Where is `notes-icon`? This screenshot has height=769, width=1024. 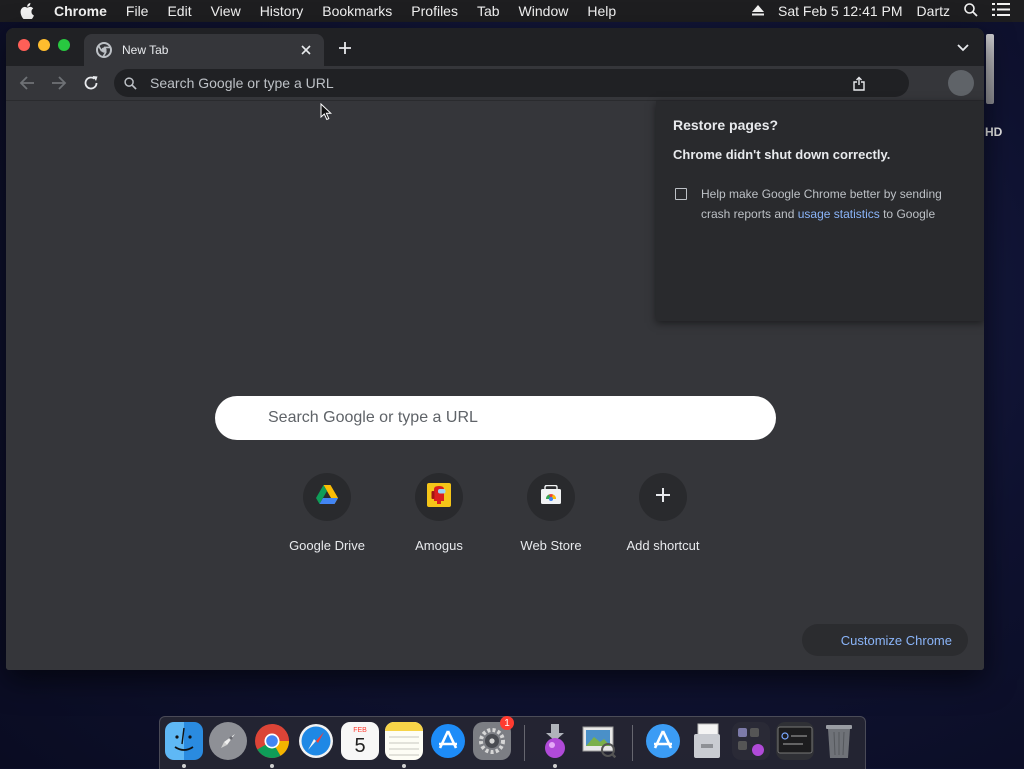
notes-icon is located at coordinates (404, 741).